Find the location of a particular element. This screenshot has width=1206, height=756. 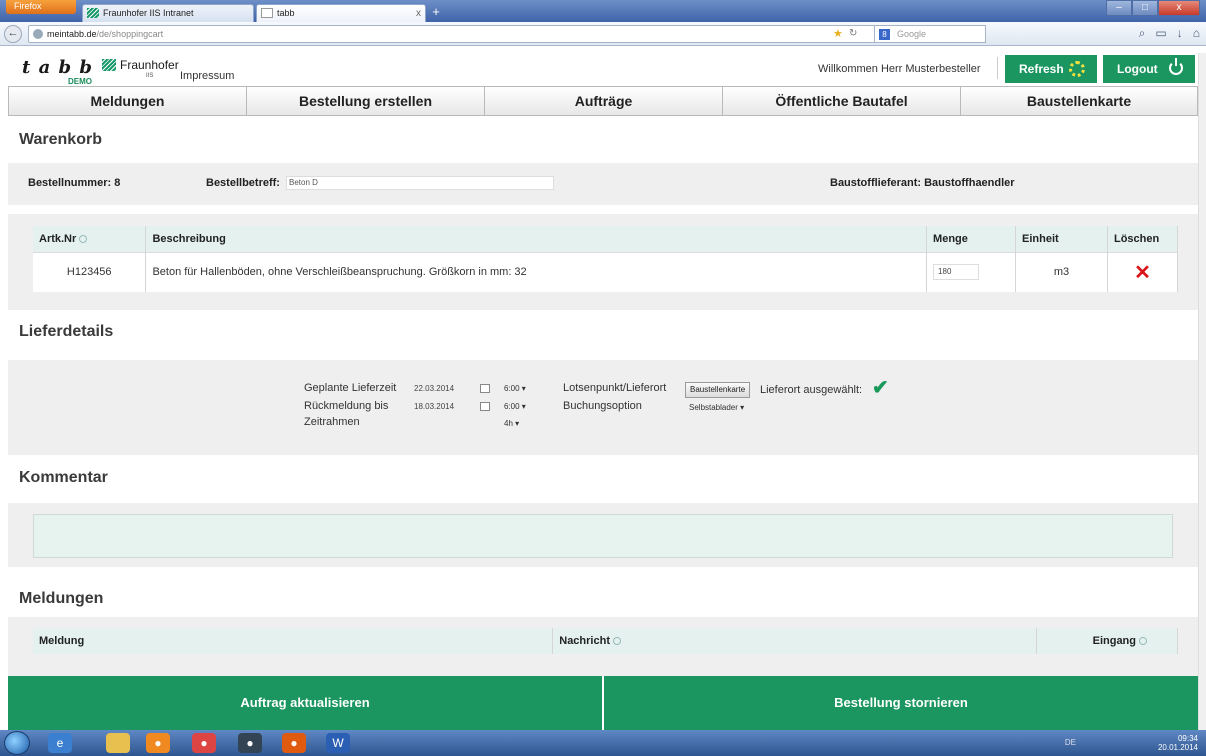

menge-input: 180 is located at coordinates (956, 272).